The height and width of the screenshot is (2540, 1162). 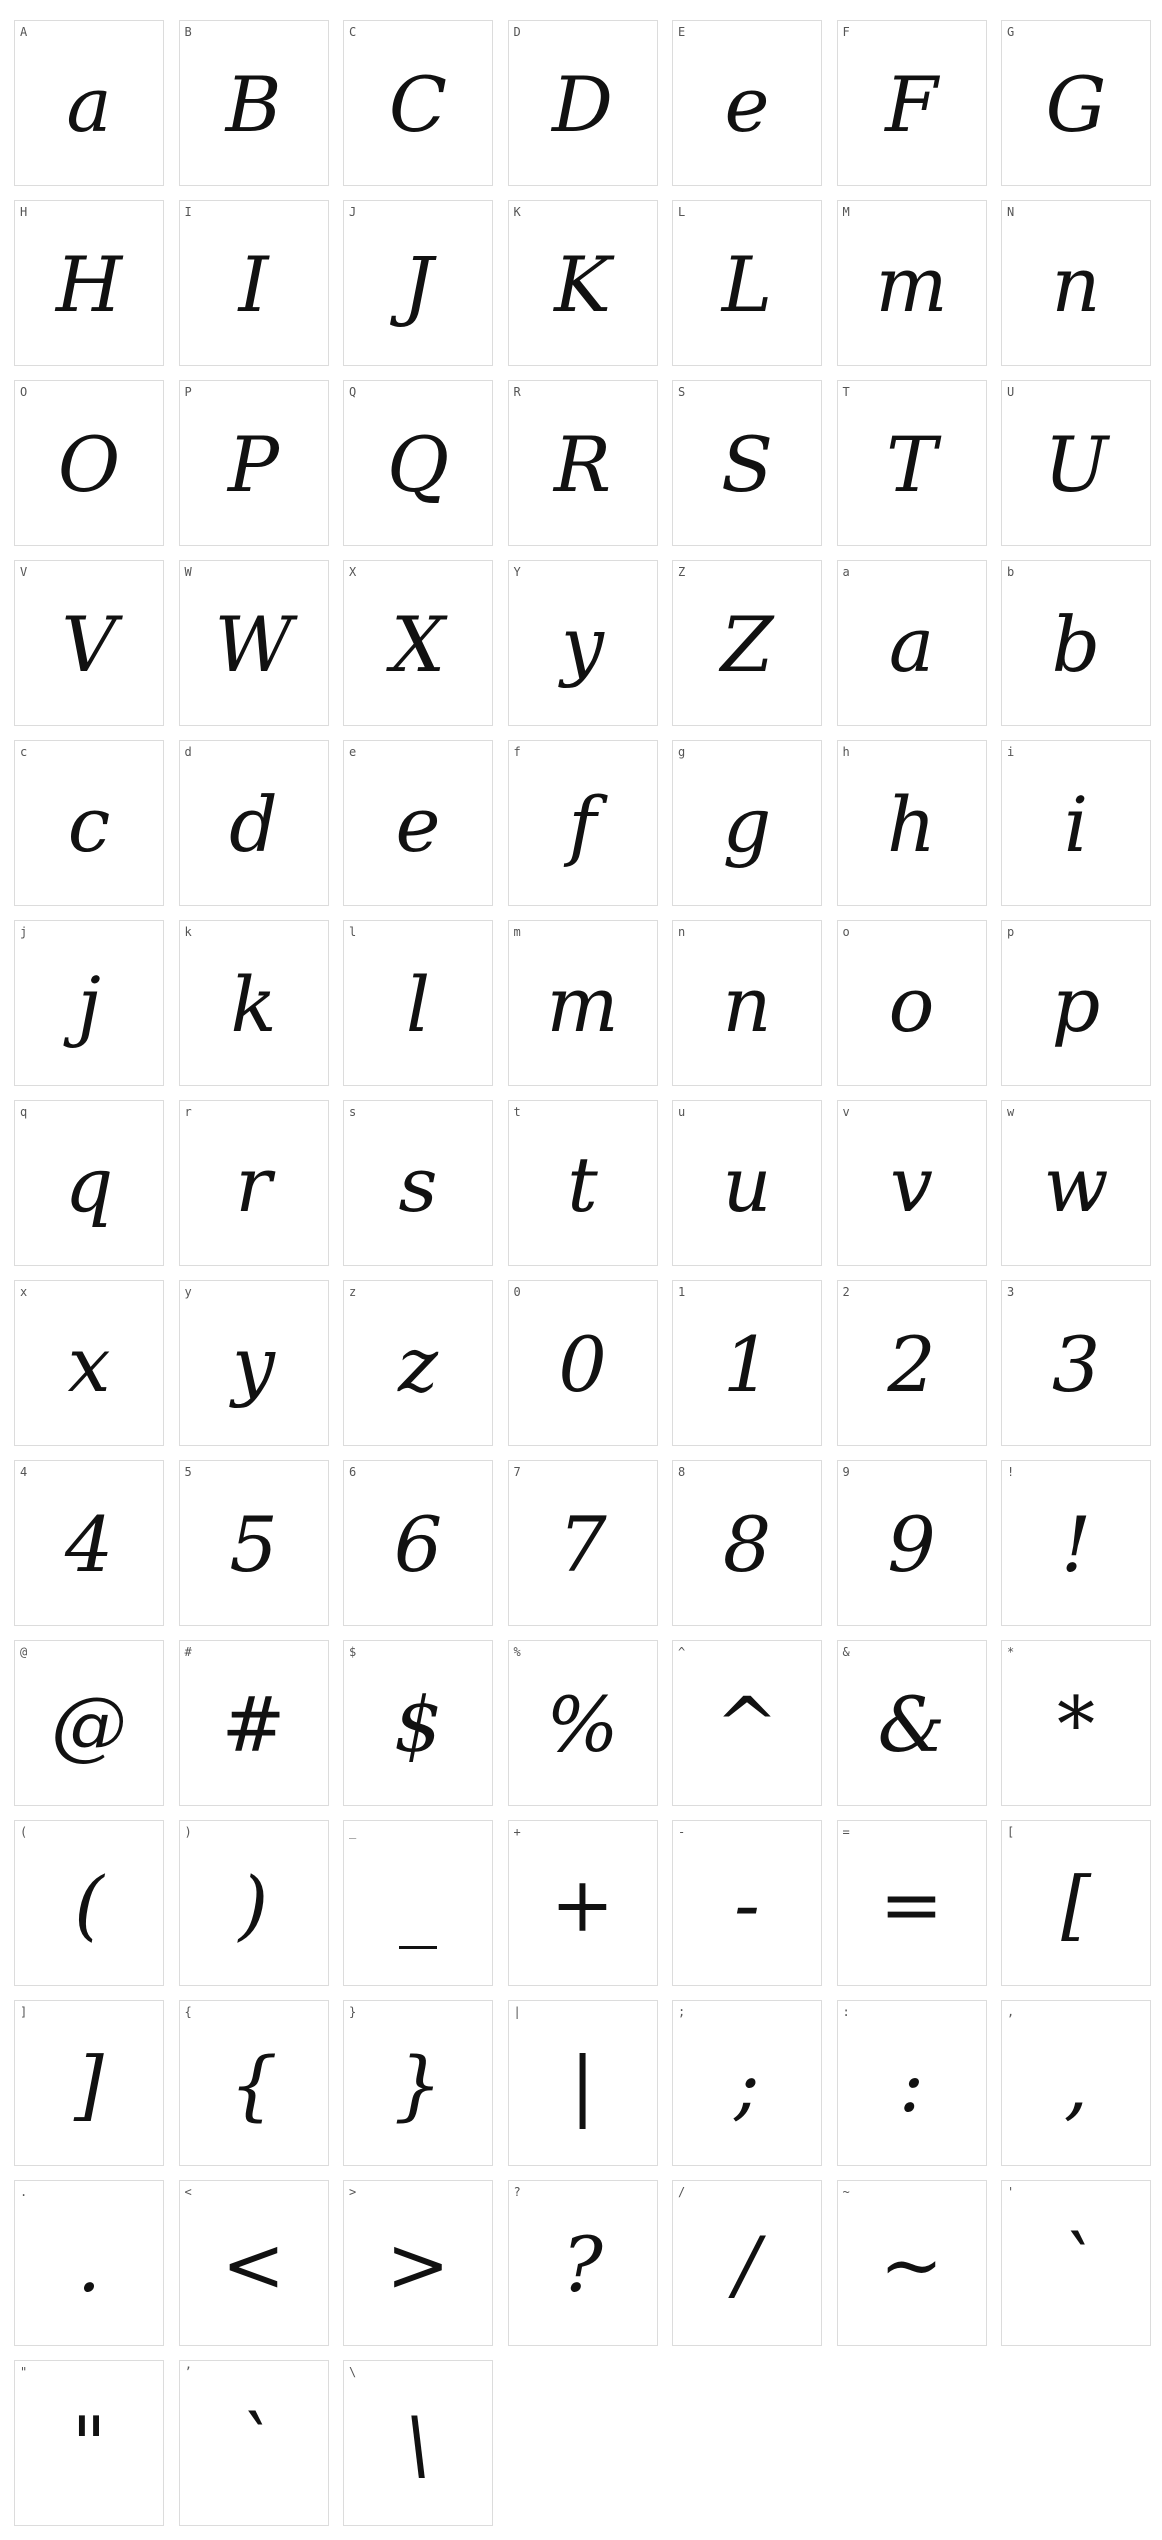 I want to click on glyph-sample: <, so click(x=253, y=2264).